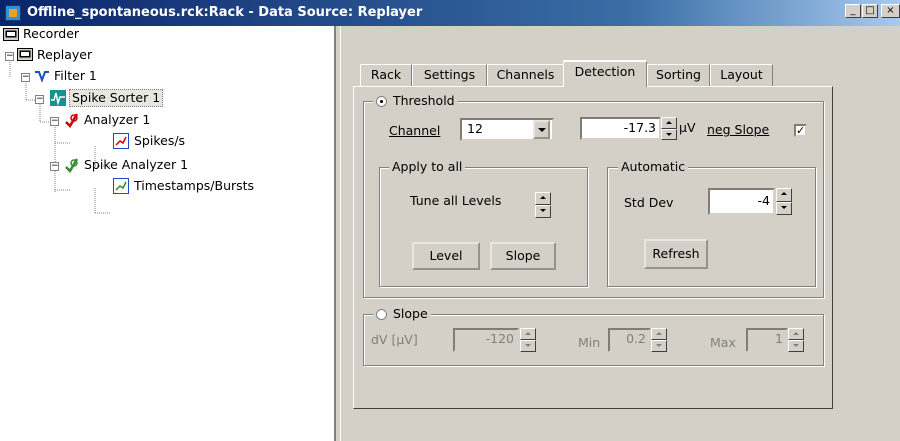 The image size is (900, 441). I want to click on tree-label-timestamps: Timestamps/Bursts, so click(194, 185).